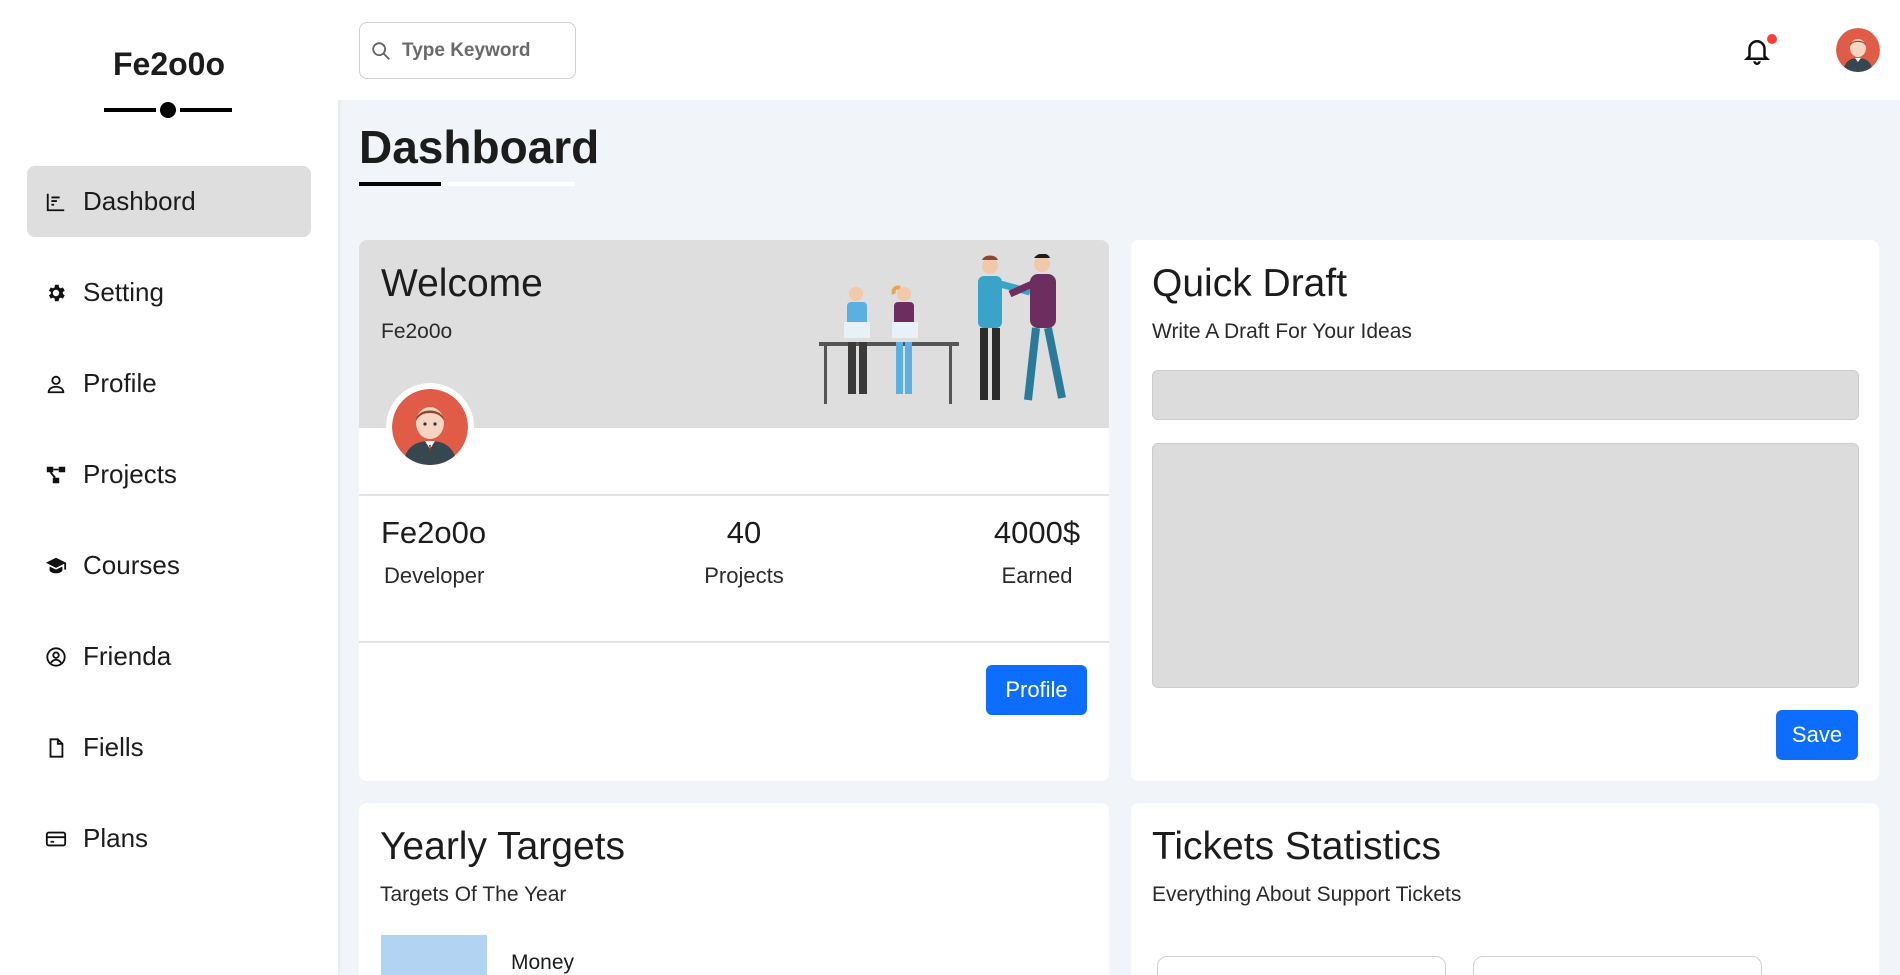 The height and width of the screenshot is (975, 1900). I want to click on search-icon, so click(381, 50).